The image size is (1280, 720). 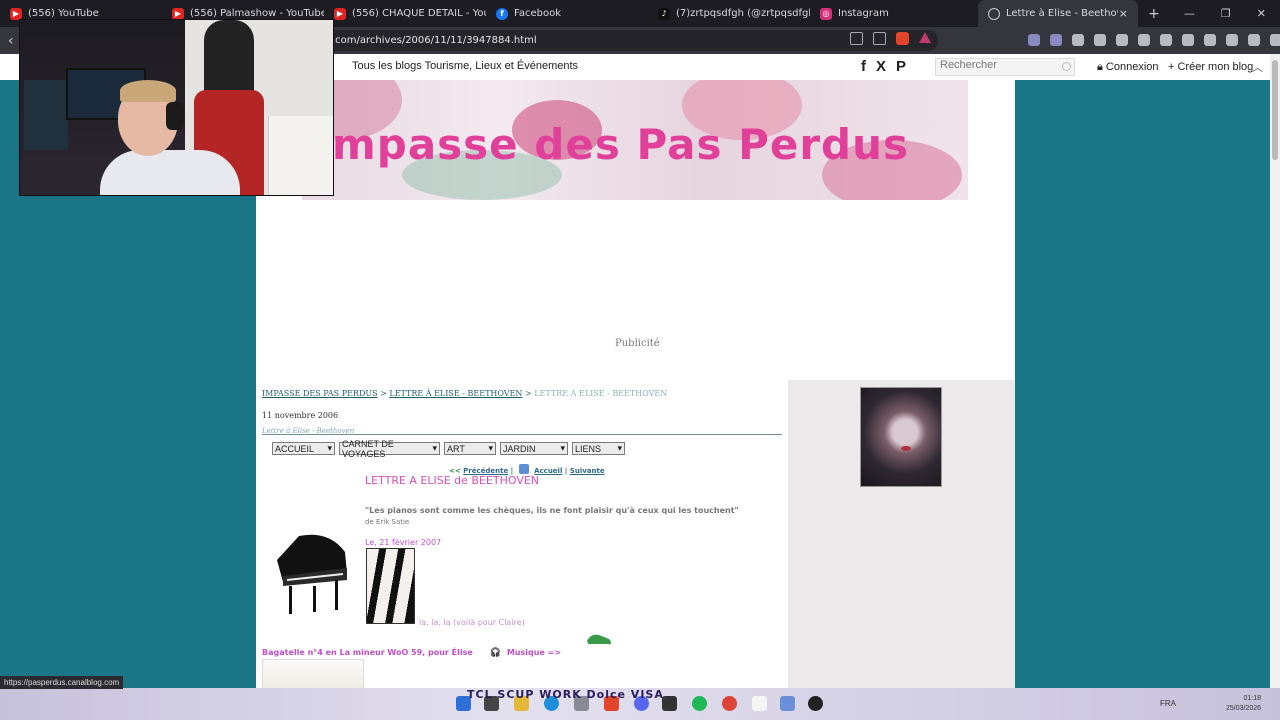 What do you see at coordinates (1232, 13) in the screenshot?
I see `window-controls: — ❐ ✕` at bounding box center [1232, 13].